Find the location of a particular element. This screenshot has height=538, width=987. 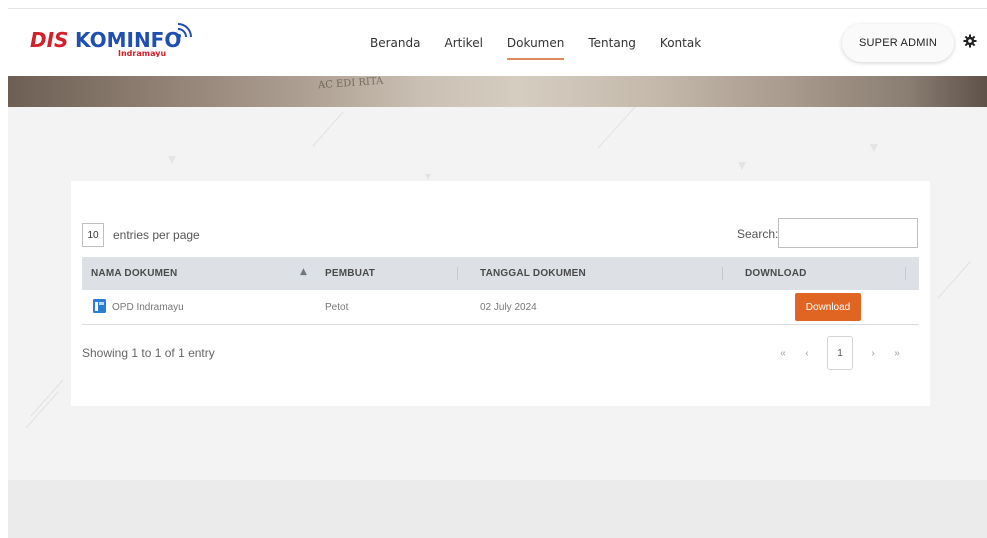

column-header-nama: NAMA DOKUMEN is located at coordinates (134, 273).